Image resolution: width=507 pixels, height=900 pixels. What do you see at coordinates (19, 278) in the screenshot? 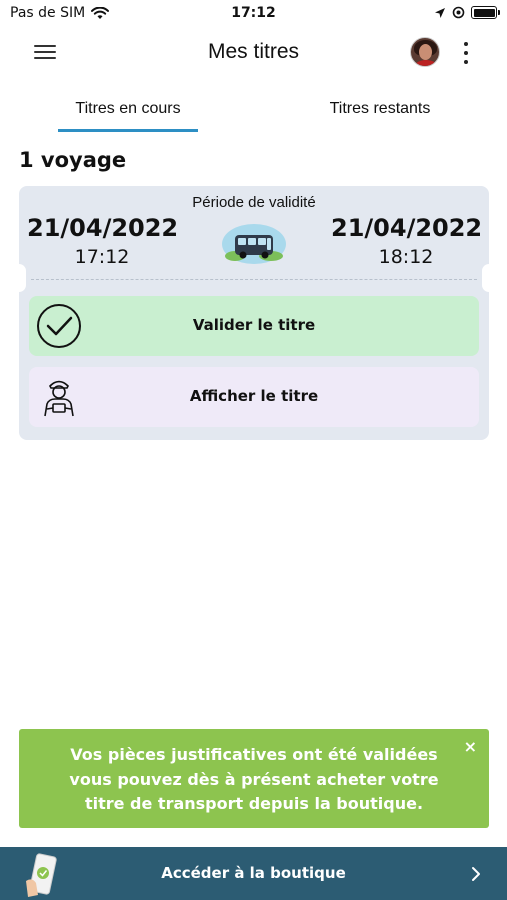
I see `ticket-notch-left` at bounding box center [19, 278].